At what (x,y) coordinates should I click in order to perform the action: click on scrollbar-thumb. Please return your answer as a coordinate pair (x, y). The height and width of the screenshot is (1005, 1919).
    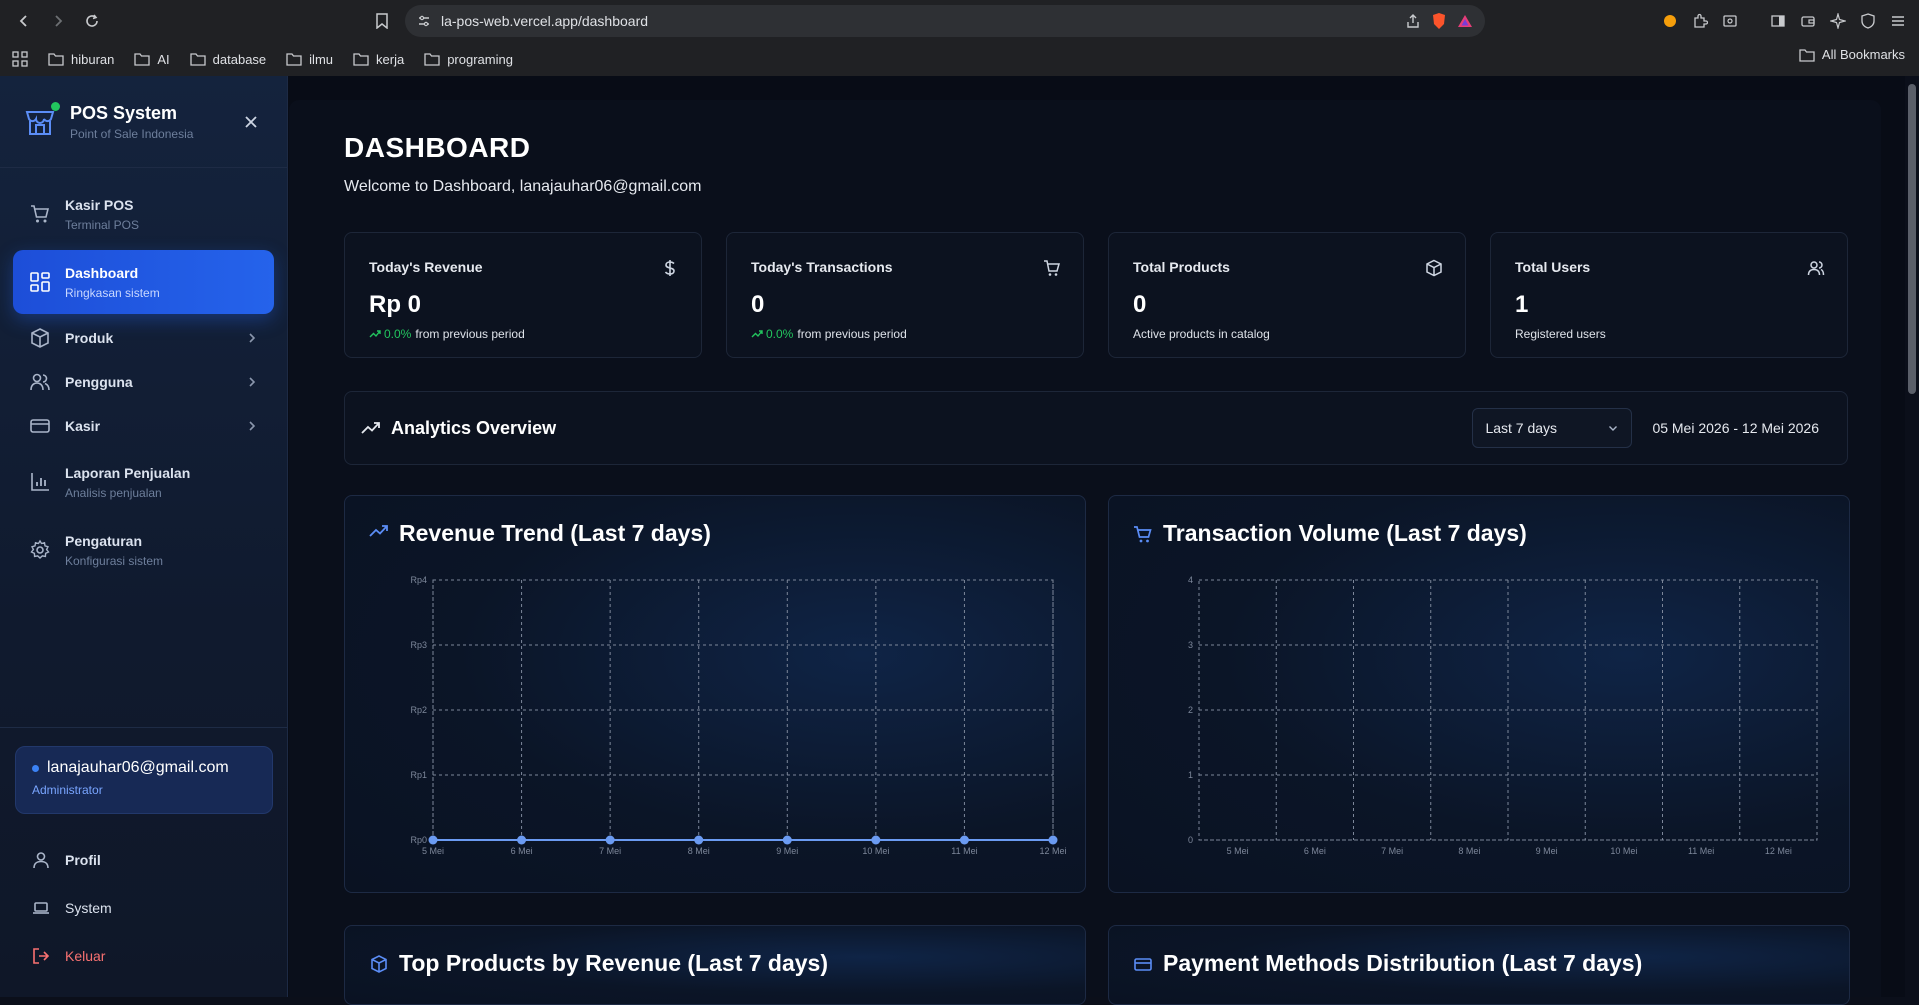
    Looking at the image, I should click on (1912, 239).